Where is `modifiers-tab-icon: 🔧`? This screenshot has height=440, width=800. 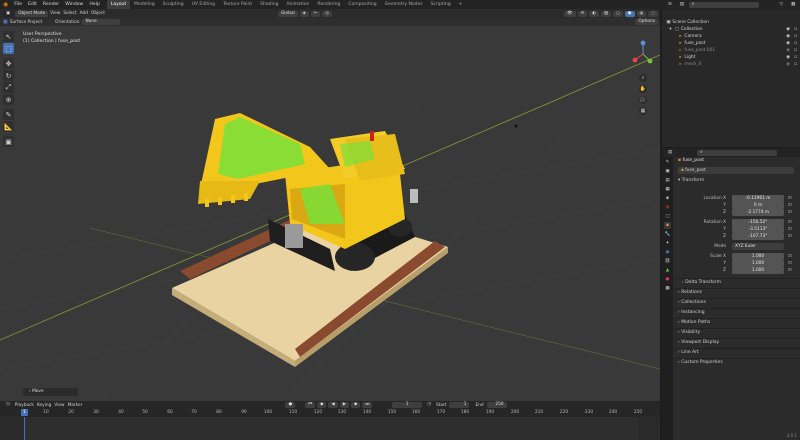 modifiers-tab-icon: 🔧 is located at coordinates (667, 234).